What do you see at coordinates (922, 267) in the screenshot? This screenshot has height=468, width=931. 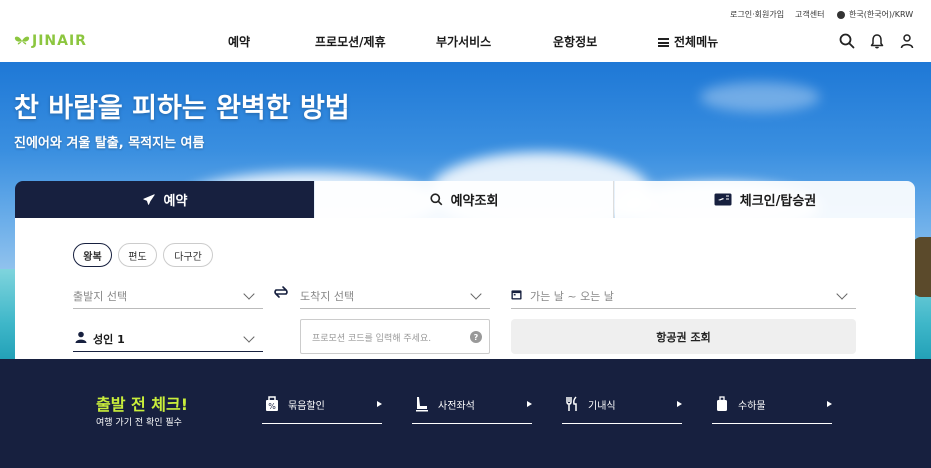 I see `palm-tree-decoration` at bounding box center [922, 267].